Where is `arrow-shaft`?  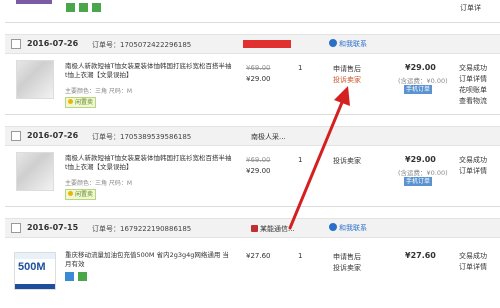 arrow-shaft is located at coordinates (316, 164).